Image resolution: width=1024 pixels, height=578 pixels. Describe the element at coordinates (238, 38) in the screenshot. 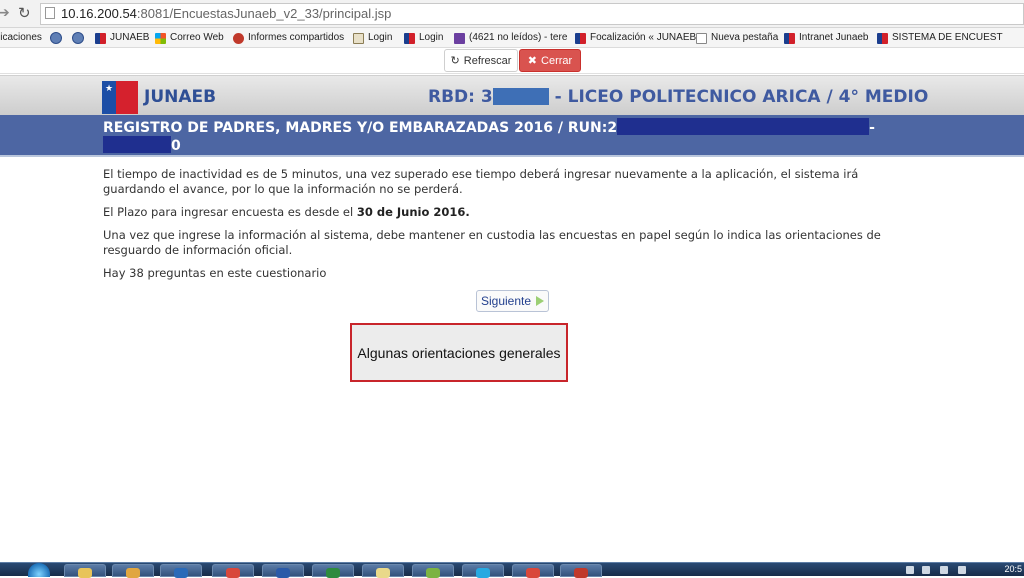

I see `red-circle-icon` at that location.